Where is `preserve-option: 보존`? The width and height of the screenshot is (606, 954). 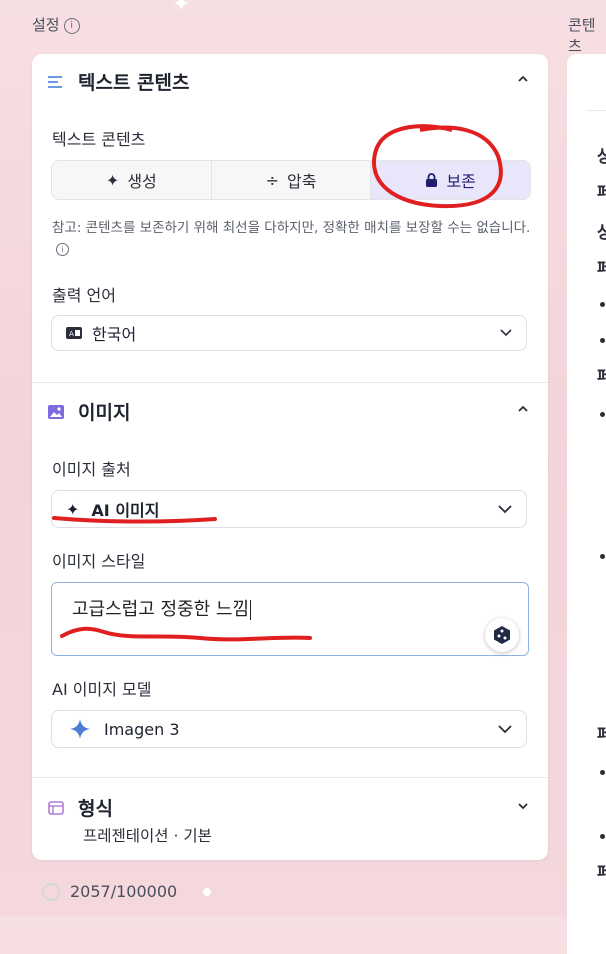 preserve-option: 보존 is located at coordinates (450, 180).